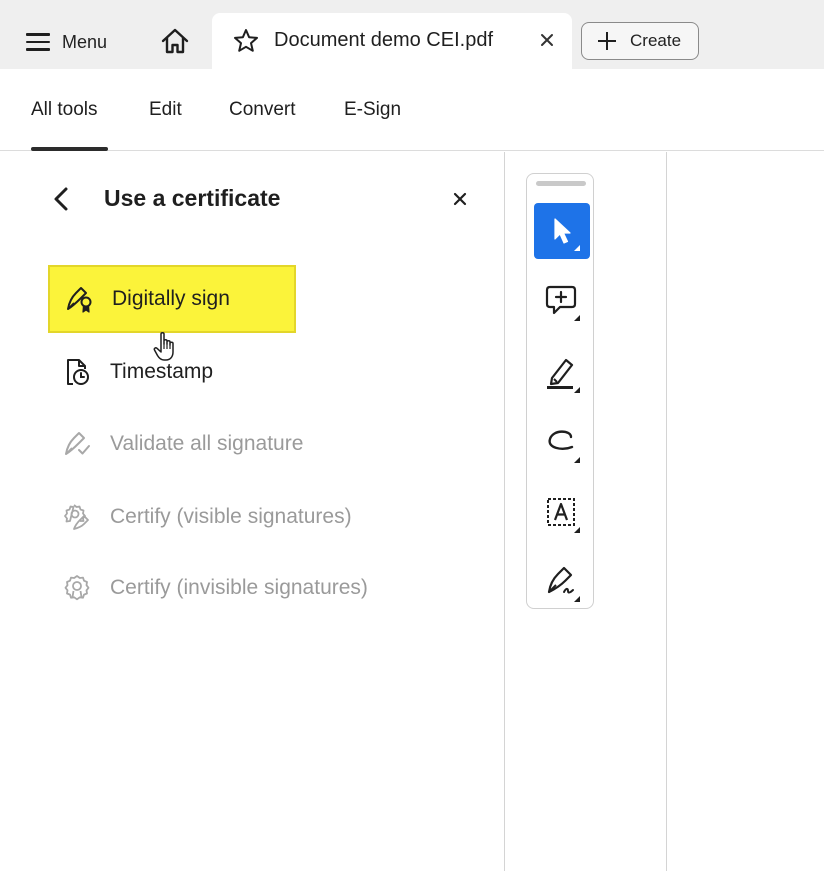 Image resolution: width=824 pixels, height=871 pixels. I want to click on text-box-icon, so click(563, 515).